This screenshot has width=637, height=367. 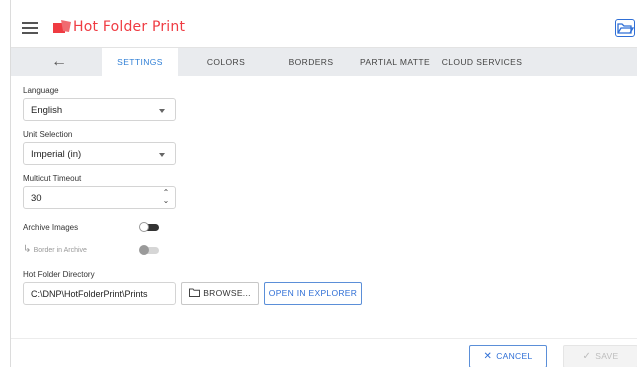 What do you see at coordinates (27, 249) in the screenshot?
I see `arrow-return-icon: ↳` at bounding box center [27, 249].